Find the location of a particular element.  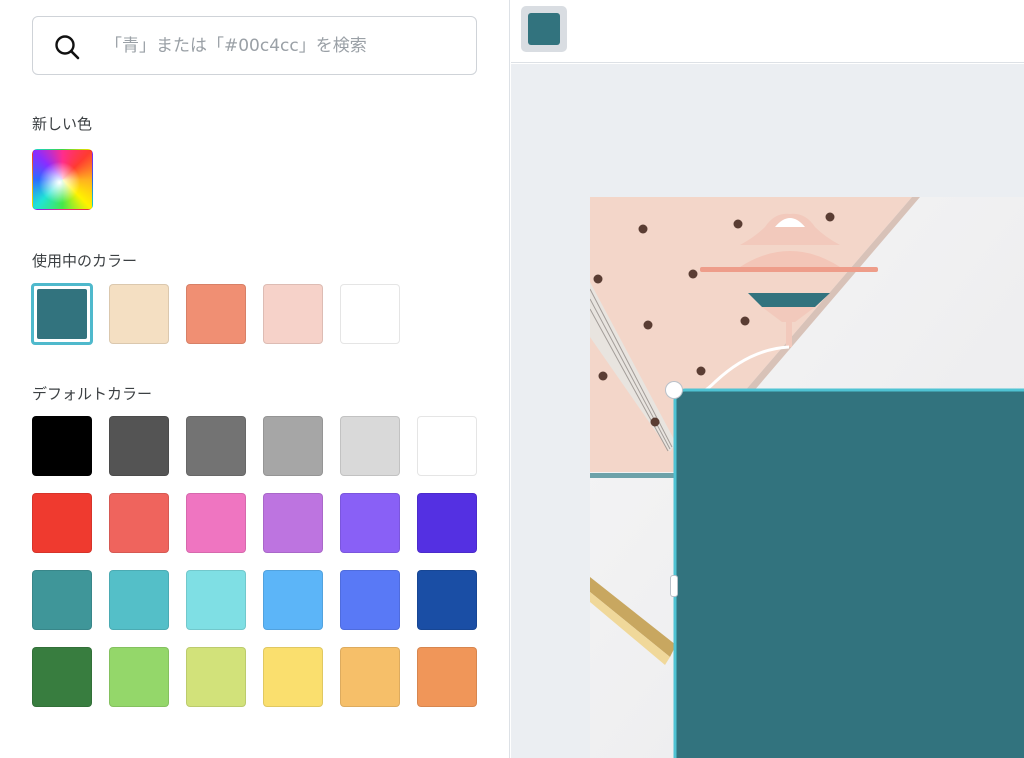

selected-color-fill is located at coordinates (62, 314).